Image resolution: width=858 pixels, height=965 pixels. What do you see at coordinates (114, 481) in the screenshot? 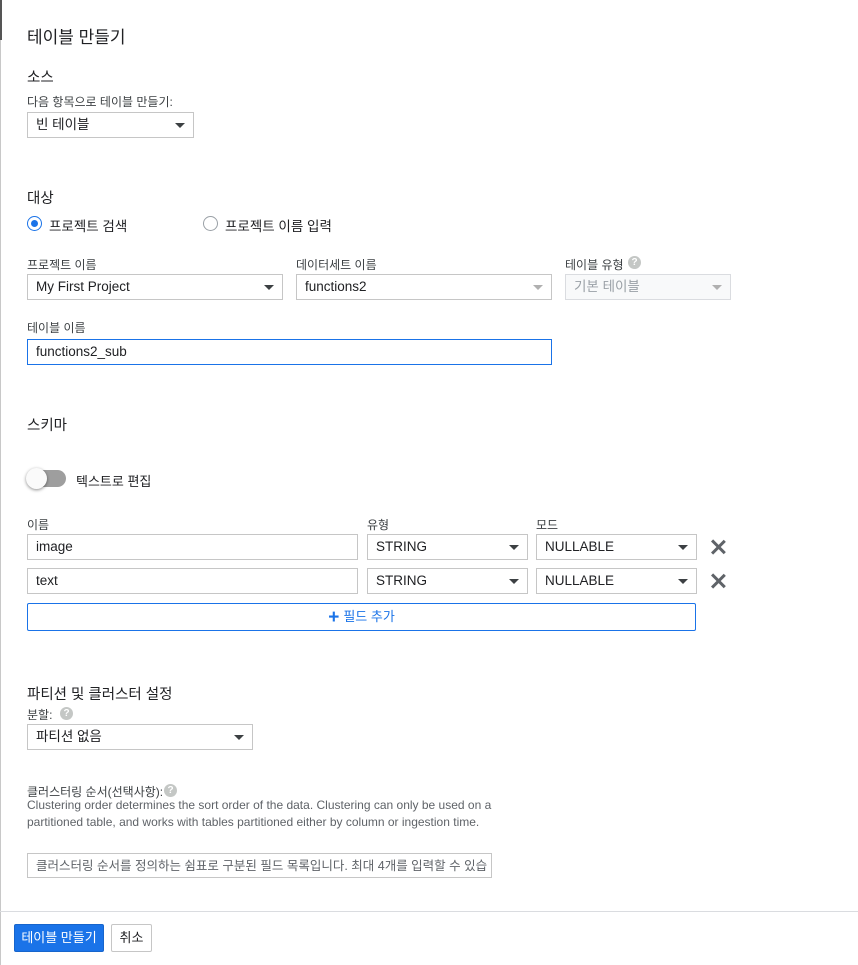
I see `edit-as-text-label: 텍스트로 편집` at bounding box center [114, 481].